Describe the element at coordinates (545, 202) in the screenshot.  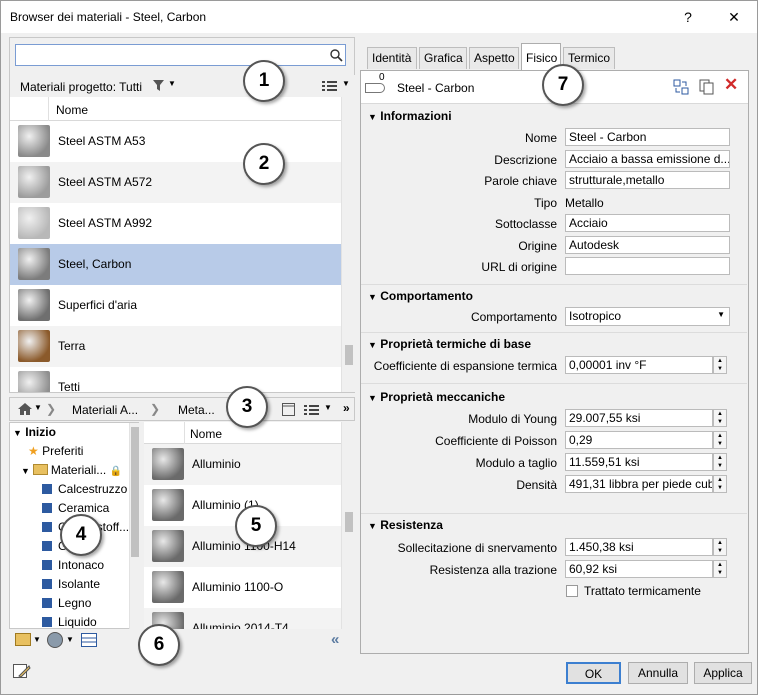
I see `property-label: Tipo` at that location.